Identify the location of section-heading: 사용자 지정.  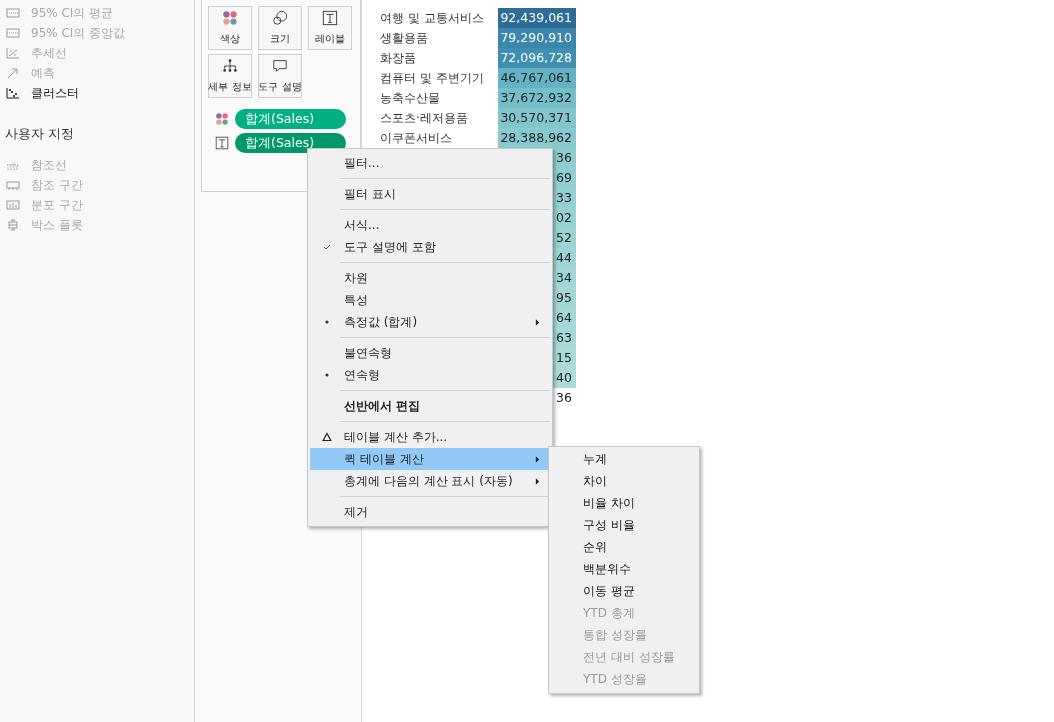
(40, 134).